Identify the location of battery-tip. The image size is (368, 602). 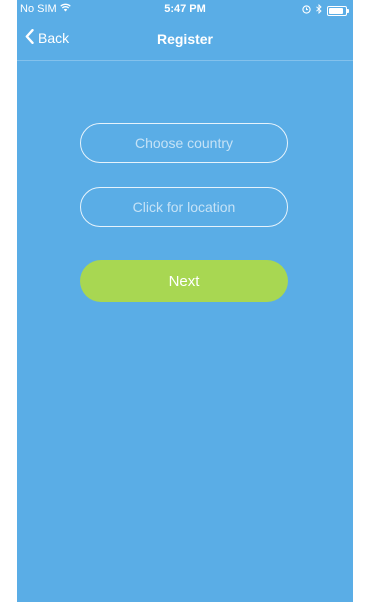
(348, 10).